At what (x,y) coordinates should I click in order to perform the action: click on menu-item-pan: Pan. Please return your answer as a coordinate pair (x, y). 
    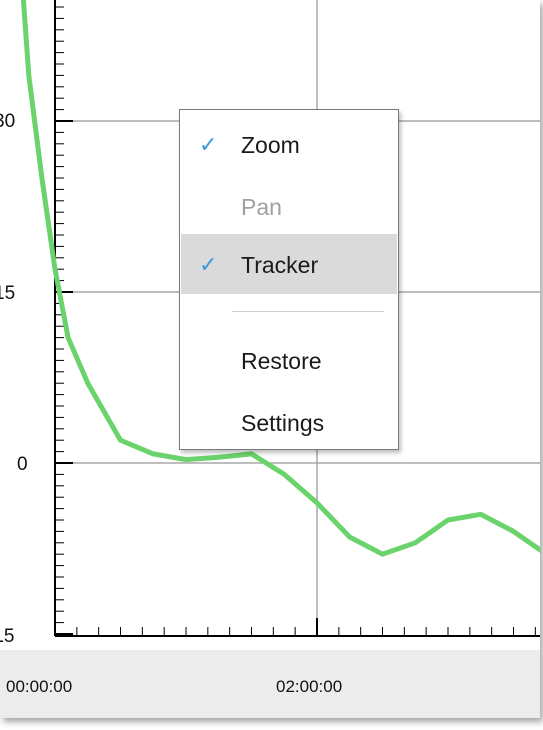
    Looking at the image, I should click on (289, 206).